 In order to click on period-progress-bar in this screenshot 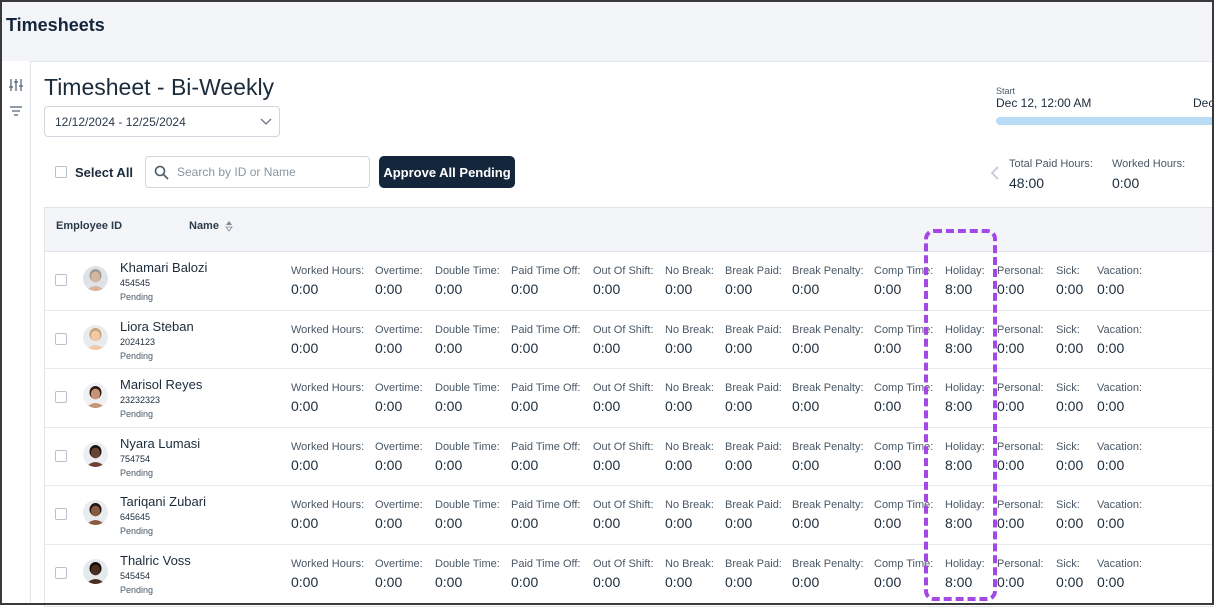, I will do `click(1105, 121)`.